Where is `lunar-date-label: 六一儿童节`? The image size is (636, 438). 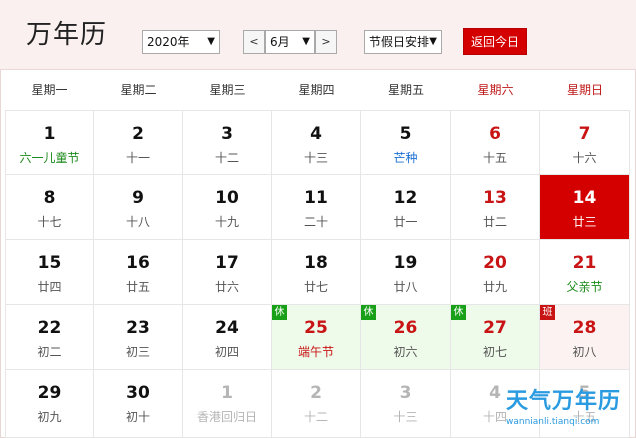 lunar-date-label: 六一儿童节 is located at coordinates (49, 158).